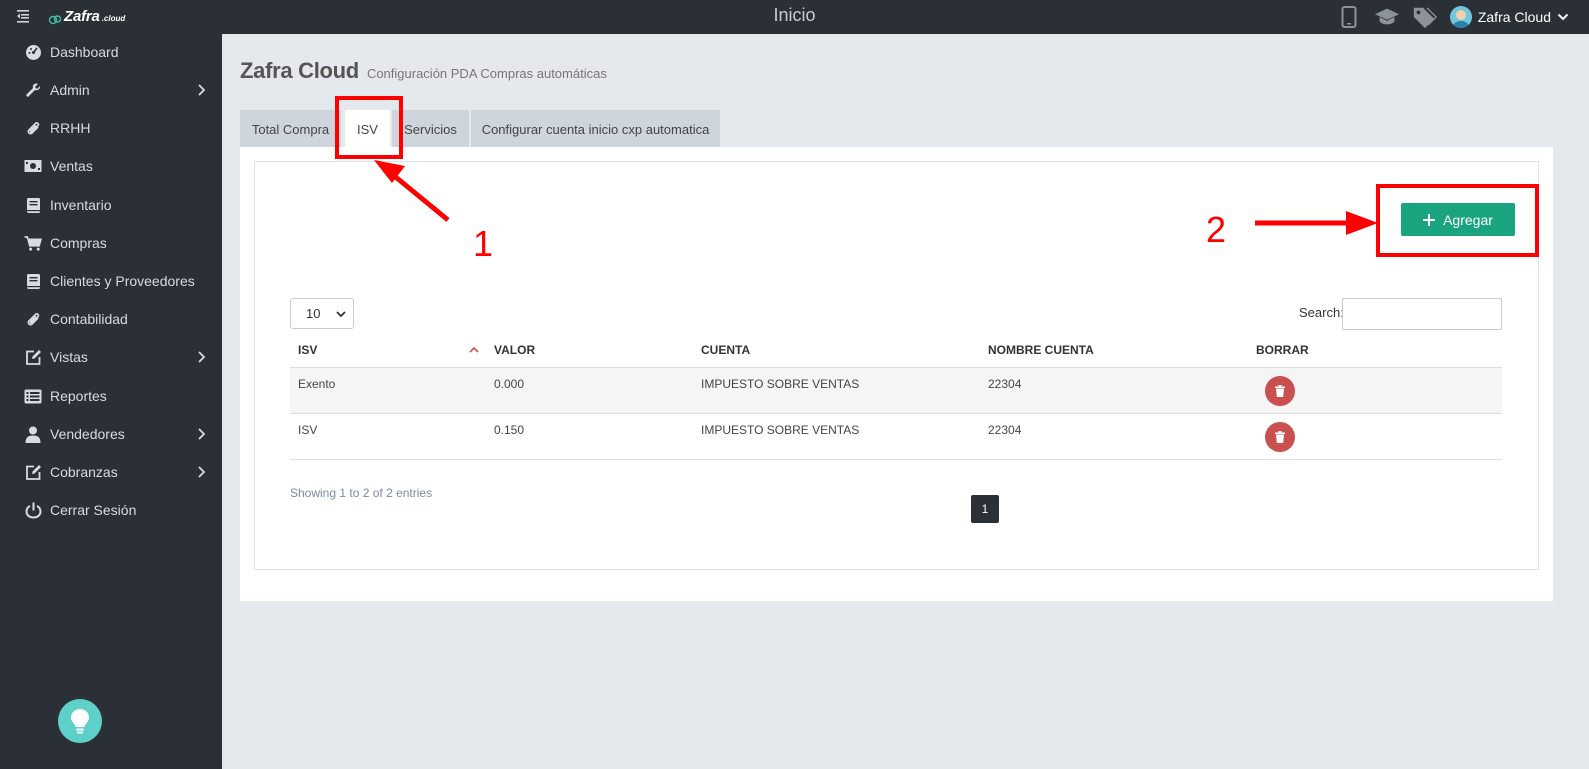  What do you see at coordinates (896, 459) in the screenshot?
I see `table-bottom-border` at bounding box center [896, 459].